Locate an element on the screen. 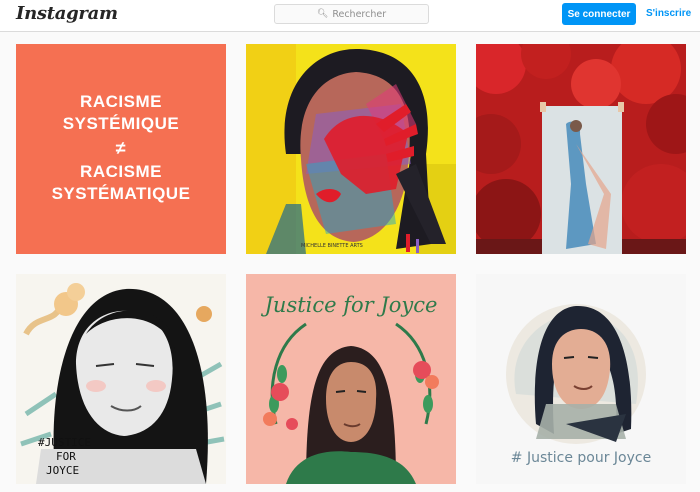  post-caption: Justice for Joyce is located at coordinates (349, 305).